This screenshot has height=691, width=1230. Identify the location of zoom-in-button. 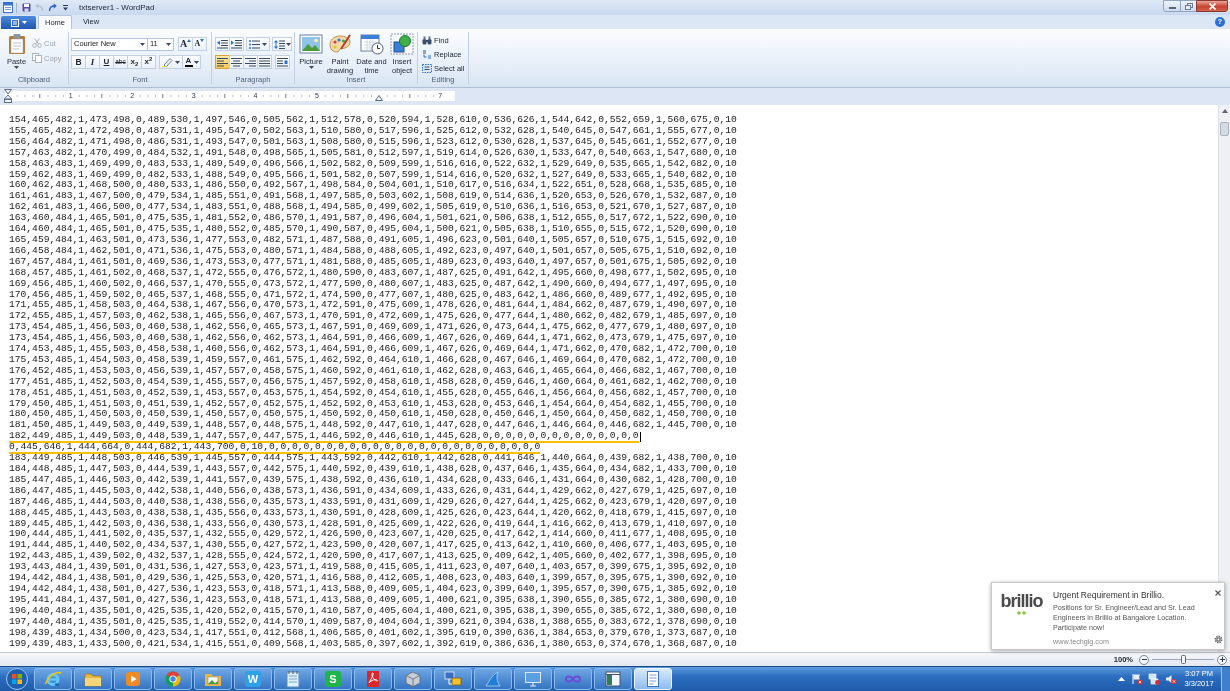
(1222, 659).